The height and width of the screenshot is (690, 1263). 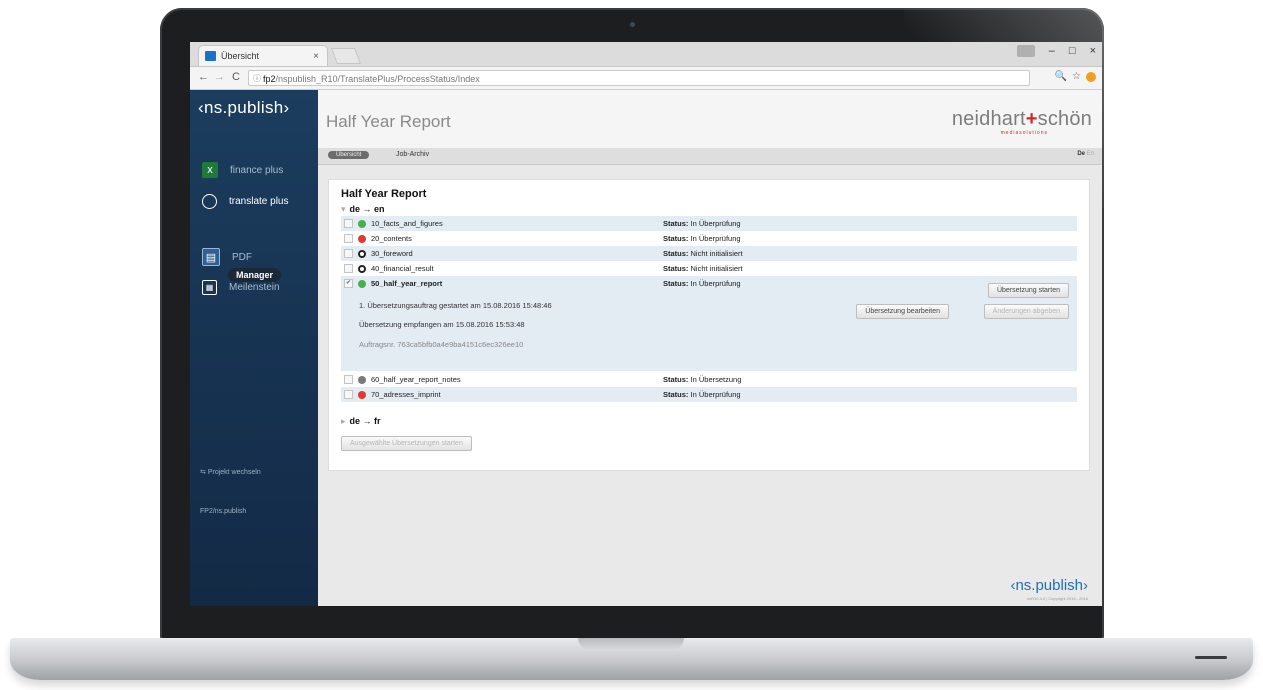 What do you see at coordinates (1026, 311) in the screenshot?
I see `release-changes-button: Änderungen abgeben` at bounding box center [1026, 311].